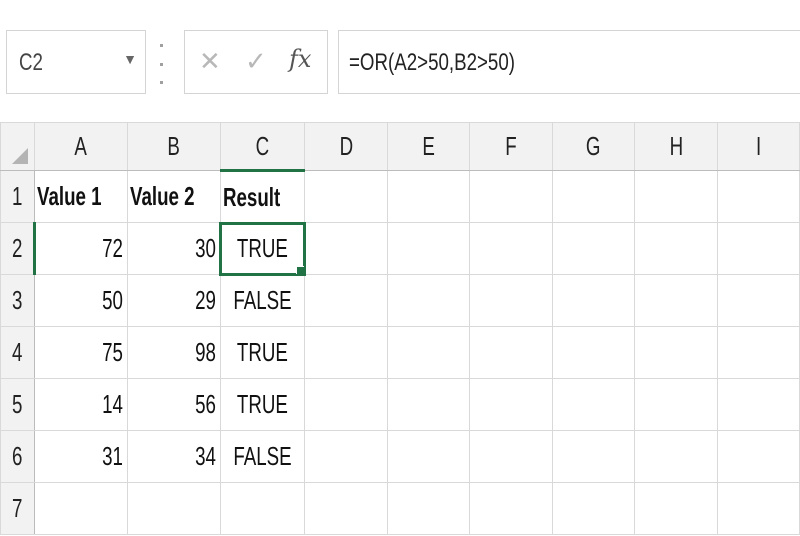 The height and width of the screenshot is (536, 800). What do you see at coordinates (262, 196) in the screenshot?
I see `cell-c1: Result` at bounding box center [262, 196].